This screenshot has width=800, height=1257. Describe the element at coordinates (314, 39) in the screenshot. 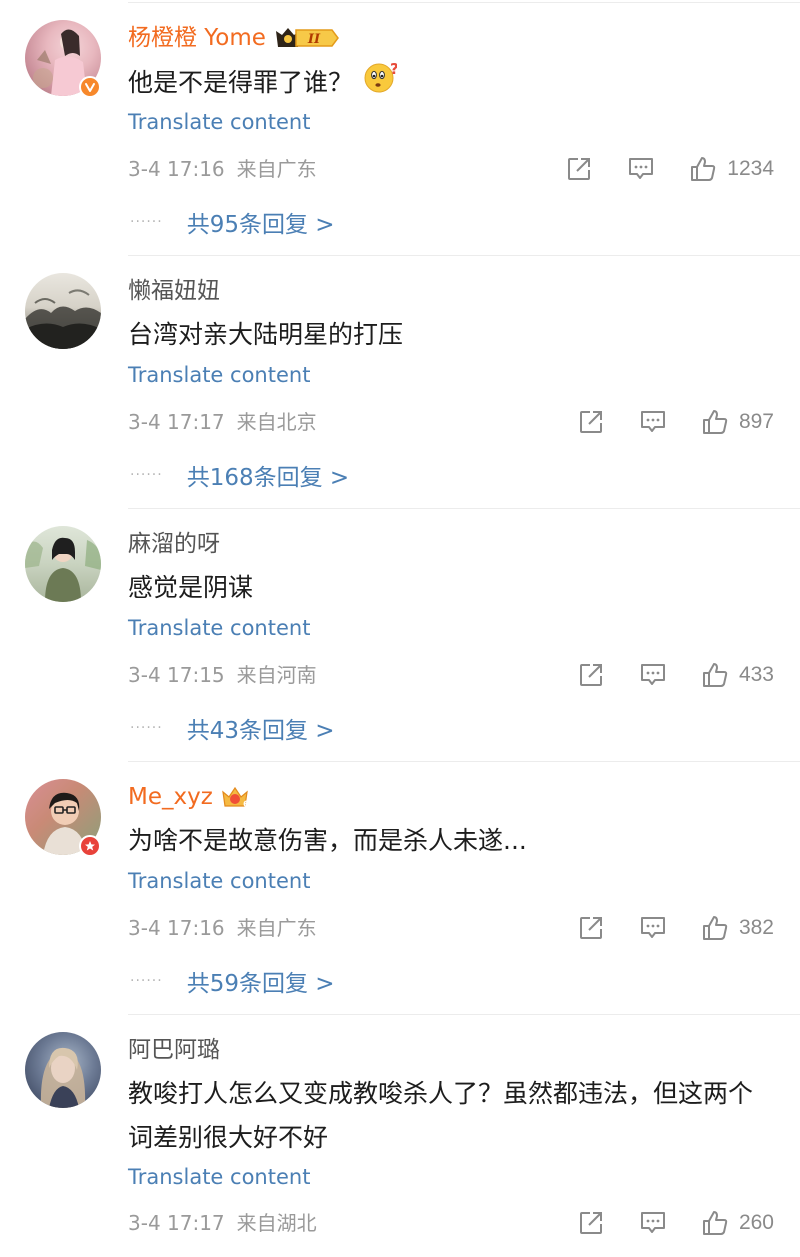

I see `vip-level-text: II` at that location.